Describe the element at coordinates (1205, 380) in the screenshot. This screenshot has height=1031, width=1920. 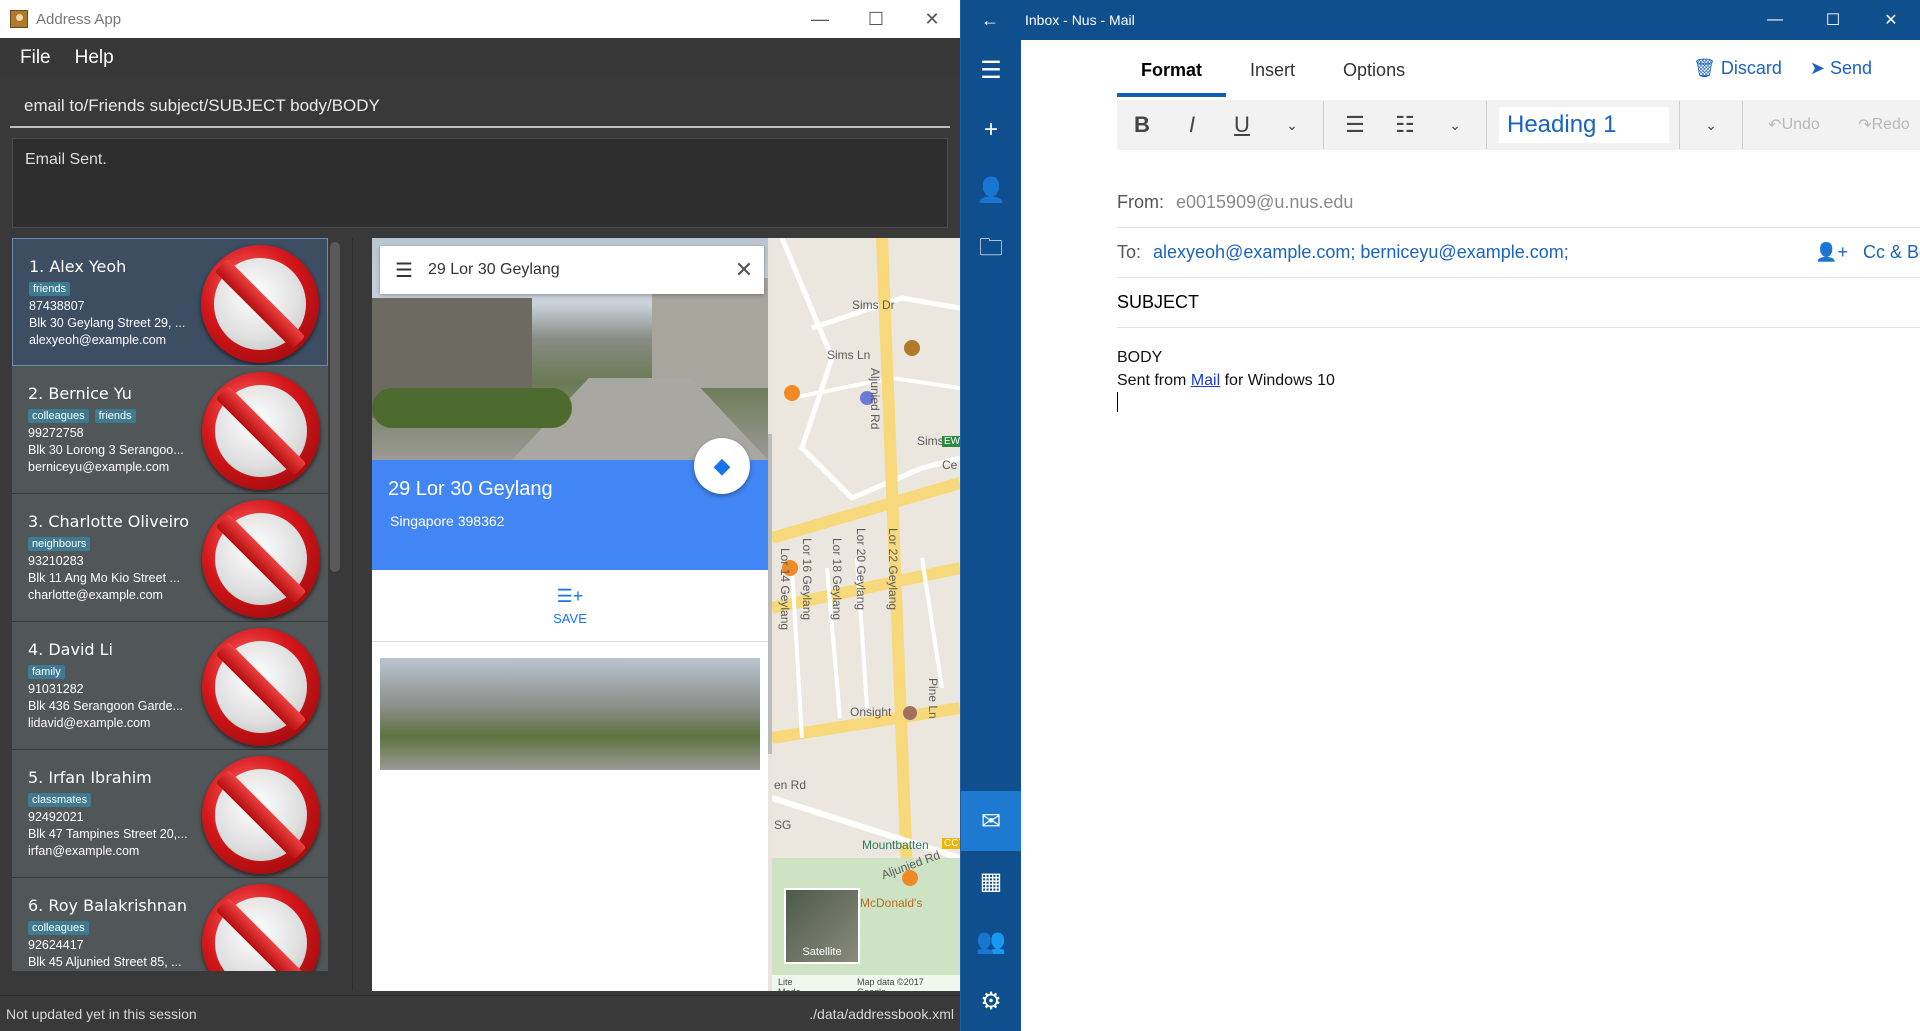
I see `mail-link: Mail` at that location.